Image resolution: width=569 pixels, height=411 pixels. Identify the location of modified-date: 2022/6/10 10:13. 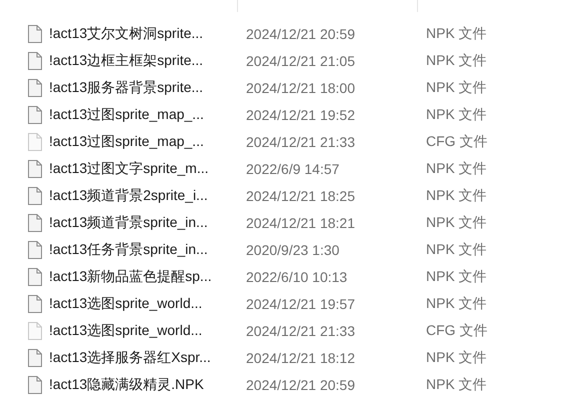
(296, 276).